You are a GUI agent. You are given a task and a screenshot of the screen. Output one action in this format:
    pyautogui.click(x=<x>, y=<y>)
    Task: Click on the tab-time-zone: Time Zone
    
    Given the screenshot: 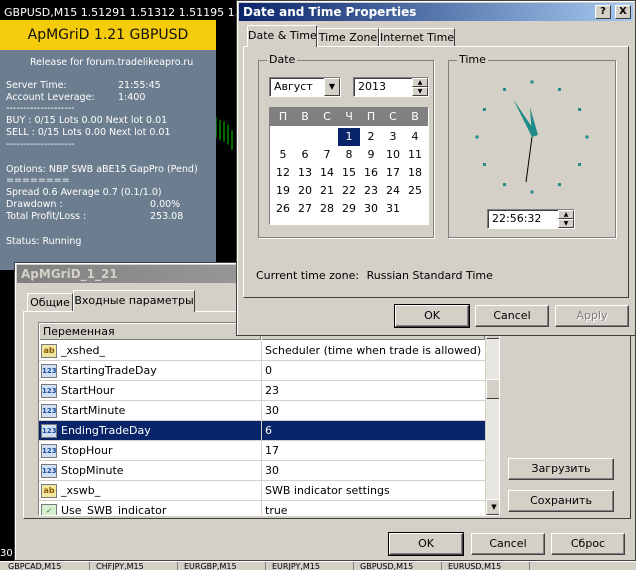 What is the action you would take?
    pyautogui.click(x=348, y=37)
    